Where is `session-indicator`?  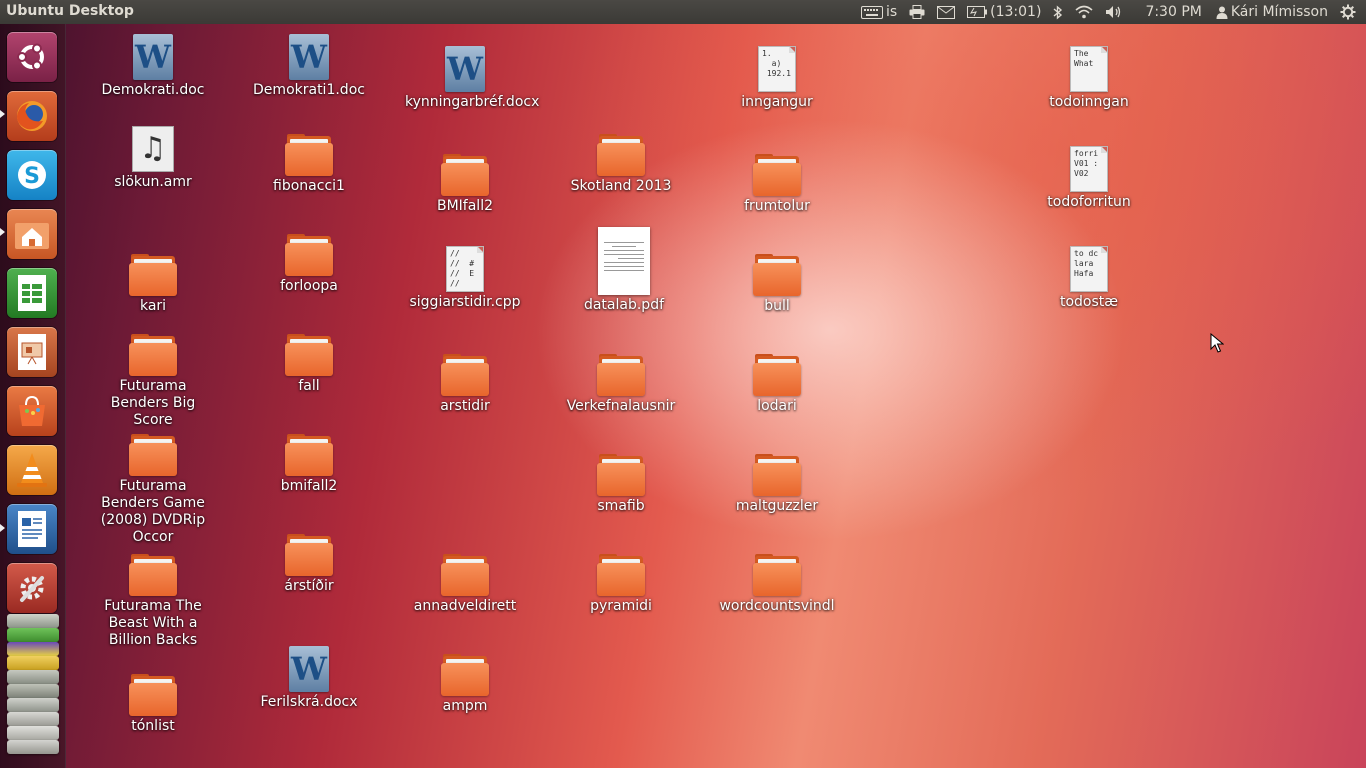
session-indicator is located at coordinates (1348, 12).